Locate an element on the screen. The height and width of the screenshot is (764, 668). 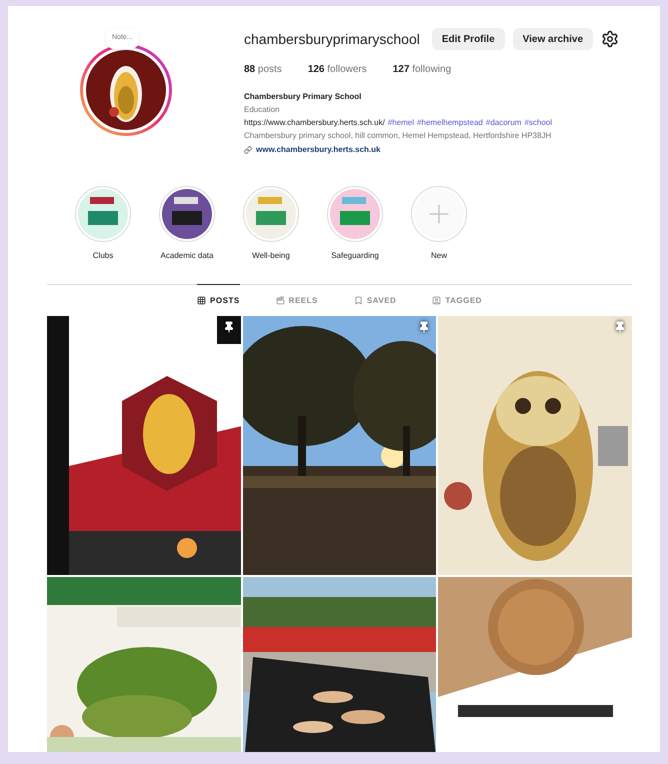
link-icon is located at coordinates (248, 150).